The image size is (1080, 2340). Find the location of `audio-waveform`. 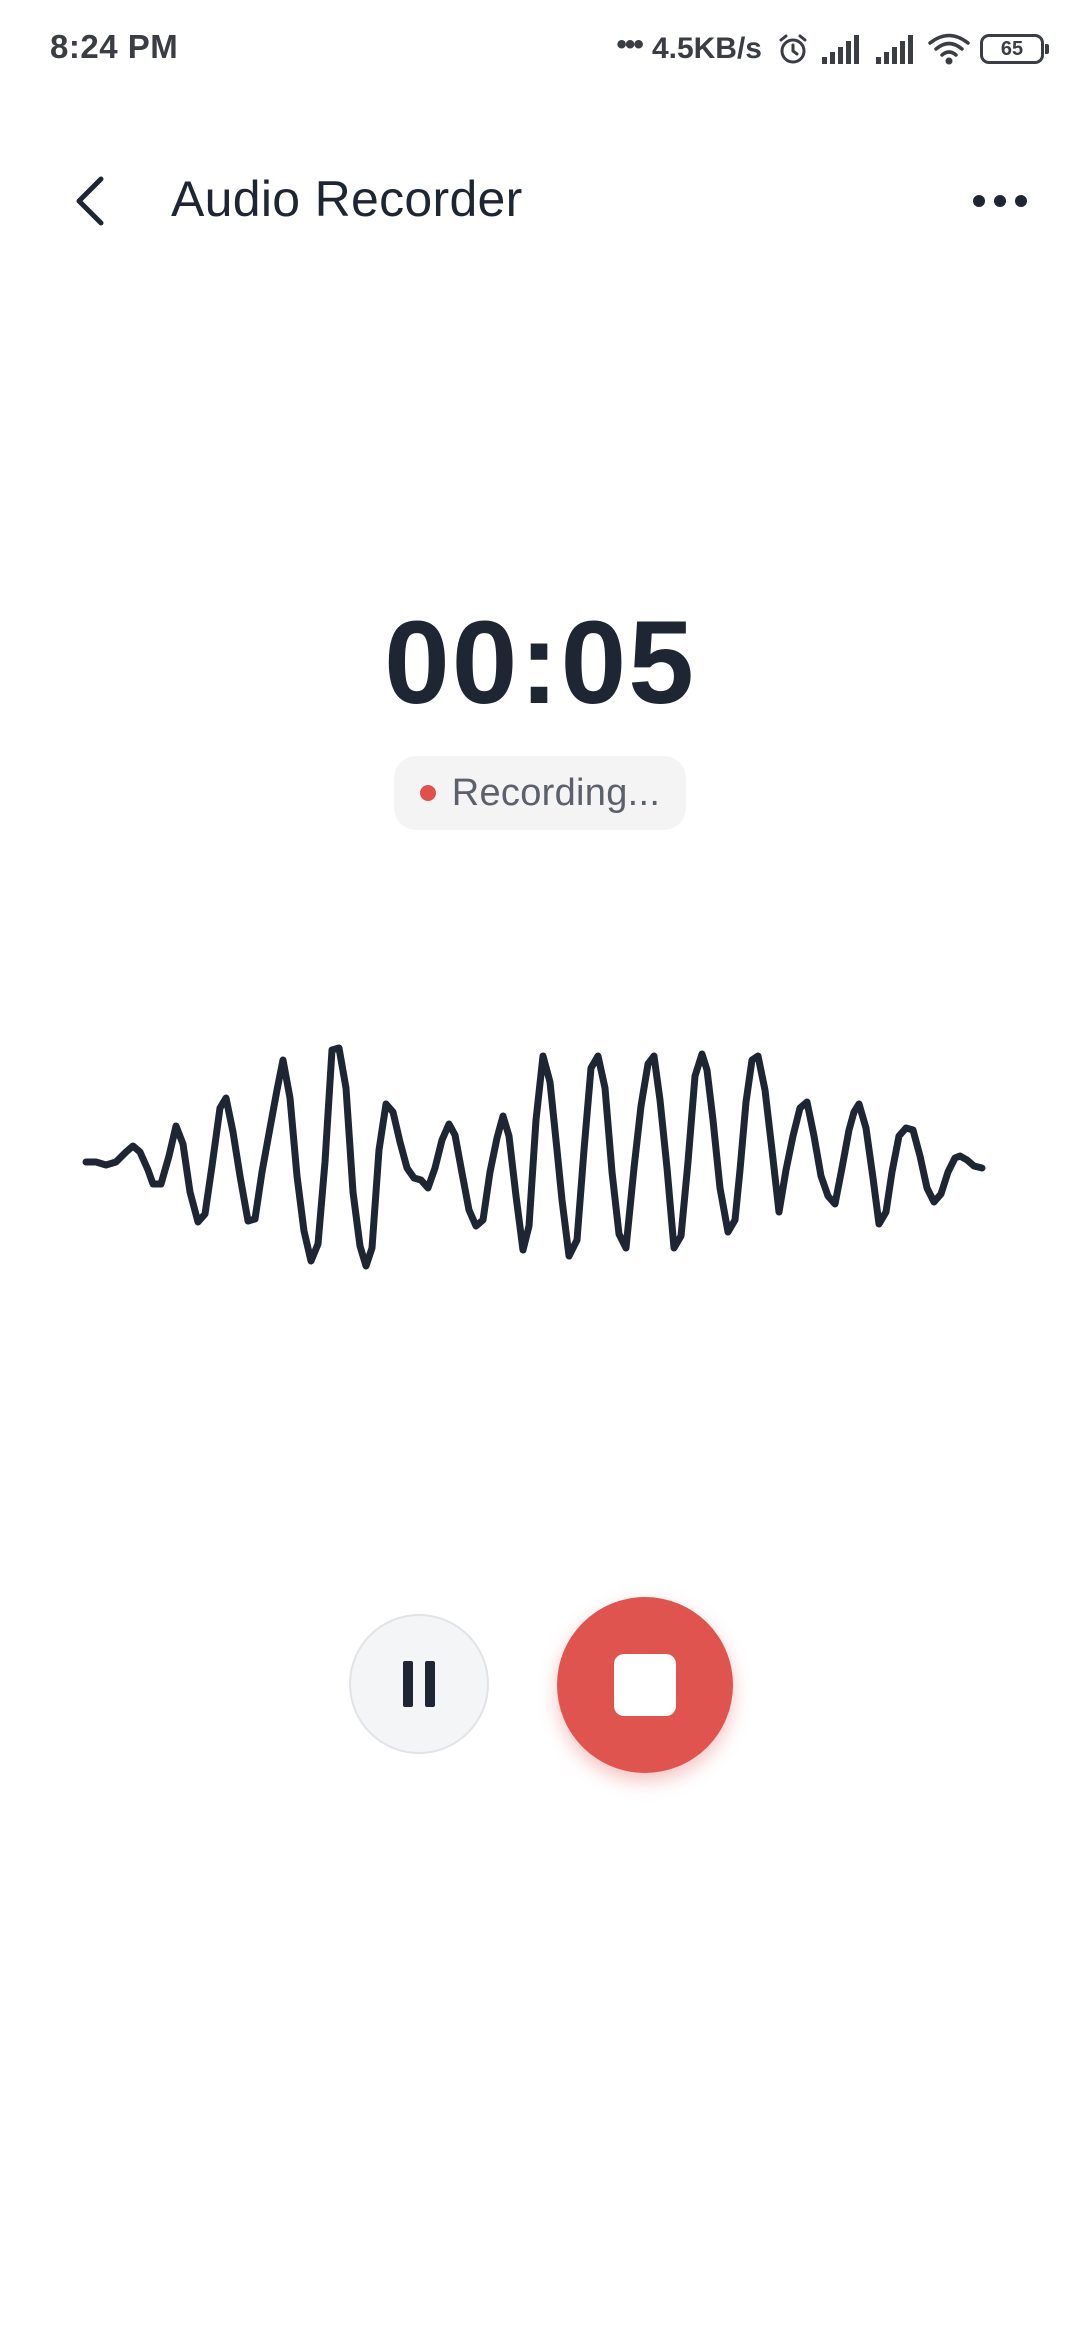

audio-waveform is located at coordinates (534, 1157).